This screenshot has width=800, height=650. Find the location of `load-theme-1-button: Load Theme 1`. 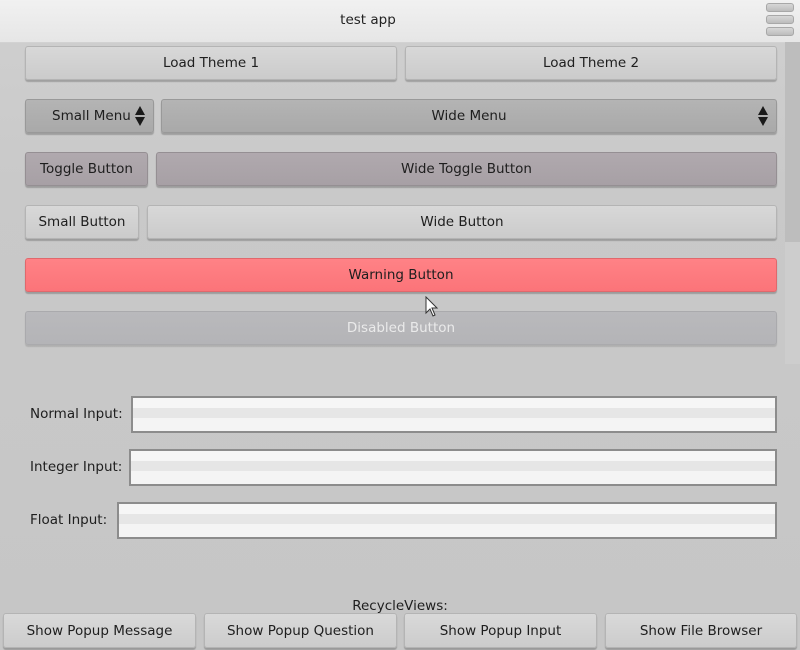

load-theme-1-button: Load Theme 1 is located at coordinates (211, 63).